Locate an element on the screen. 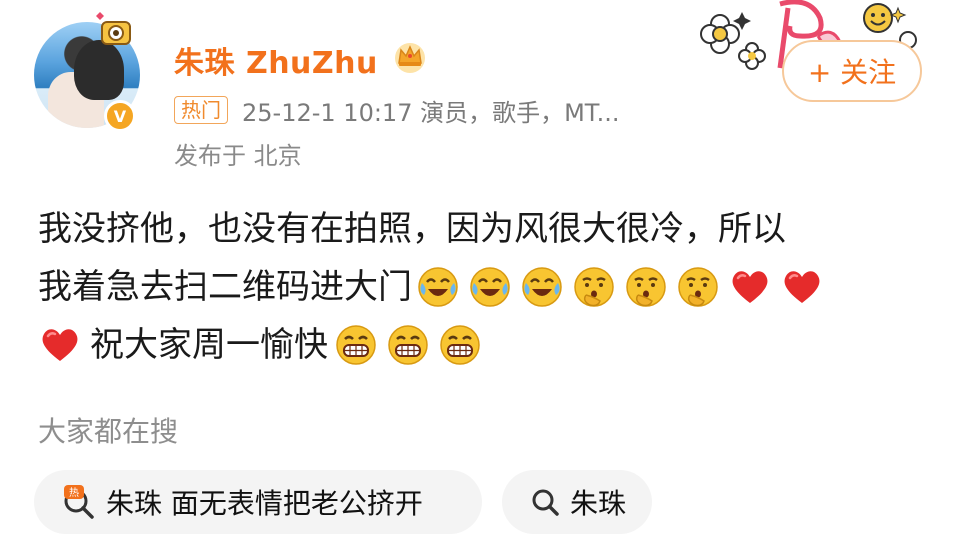 The height and width of the screenshot is (534, 960). search-icon is located at coordinates (545, 502).